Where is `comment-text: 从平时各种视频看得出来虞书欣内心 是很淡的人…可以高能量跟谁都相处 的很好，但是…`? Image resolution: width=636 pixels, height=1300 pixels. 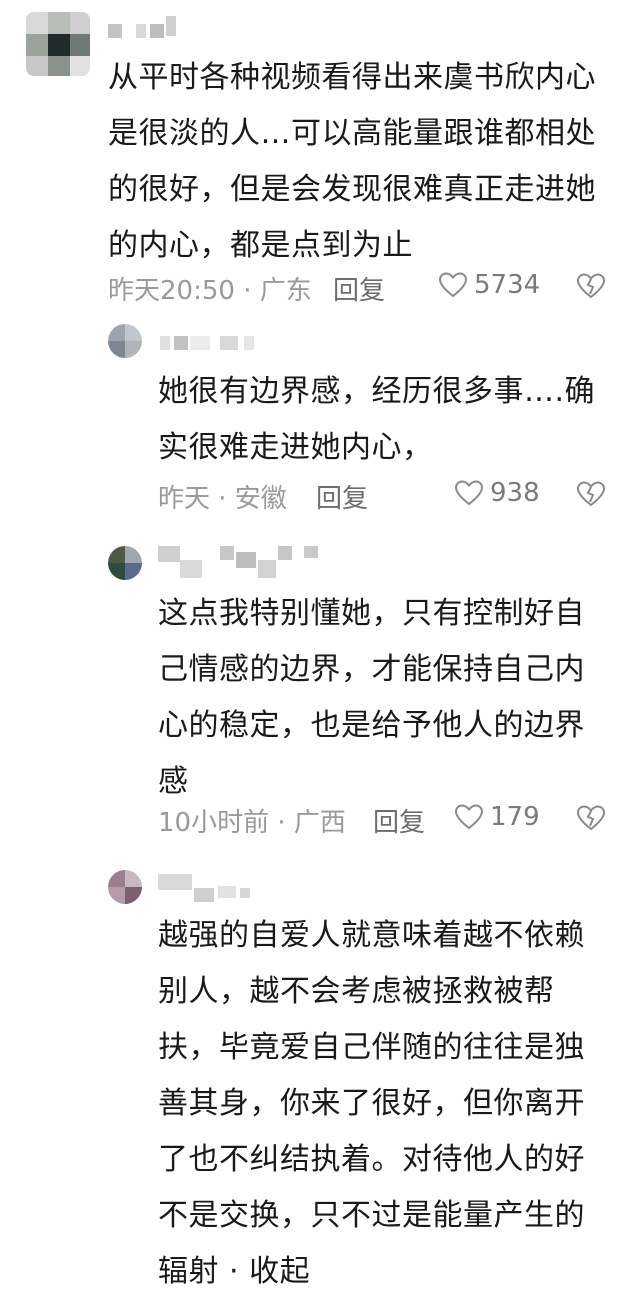 comment-text: 从平时各种视频看得出来虞书欣内心 是很淡的人…可以高能量跟谁都相处 的很好，但是… is located at coordinates (352, 161).